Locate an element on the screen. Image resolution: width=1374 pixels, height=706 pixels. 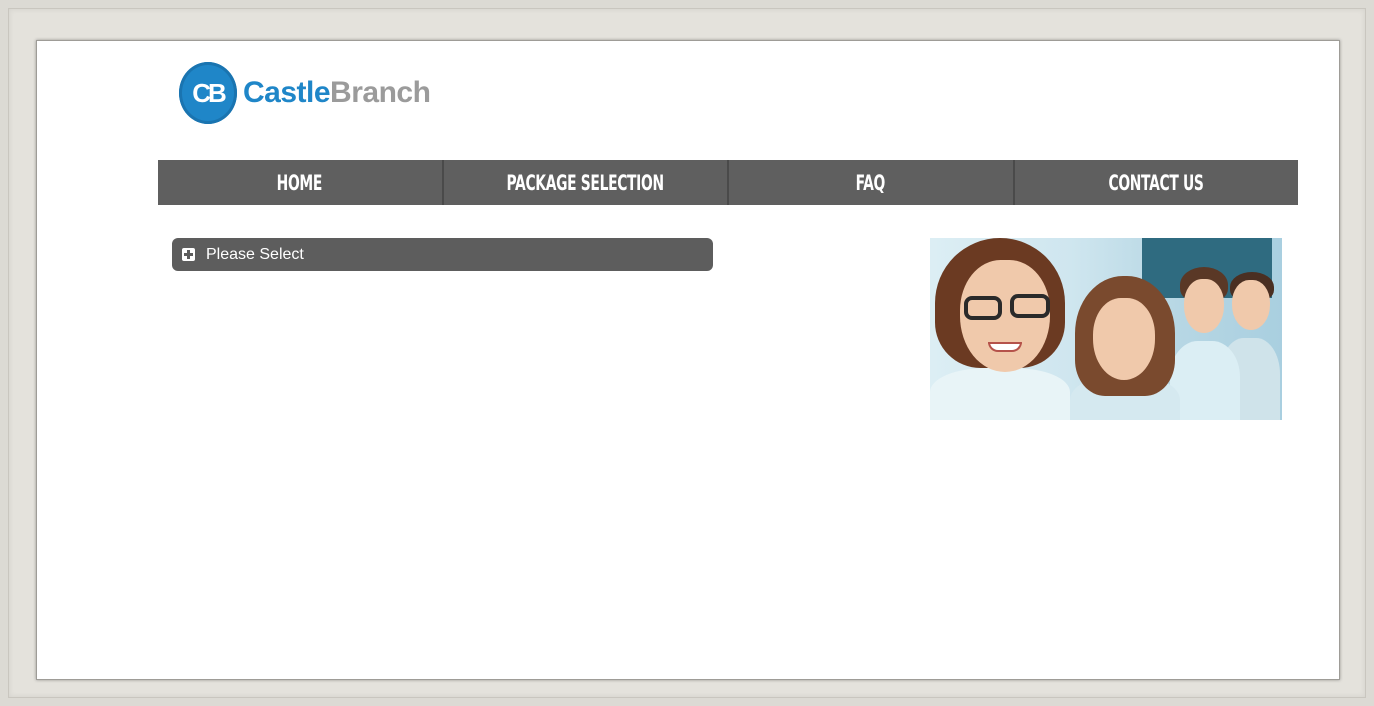
nav-label-contact-us: CONTACT US is located at coordinates (1156, 182).